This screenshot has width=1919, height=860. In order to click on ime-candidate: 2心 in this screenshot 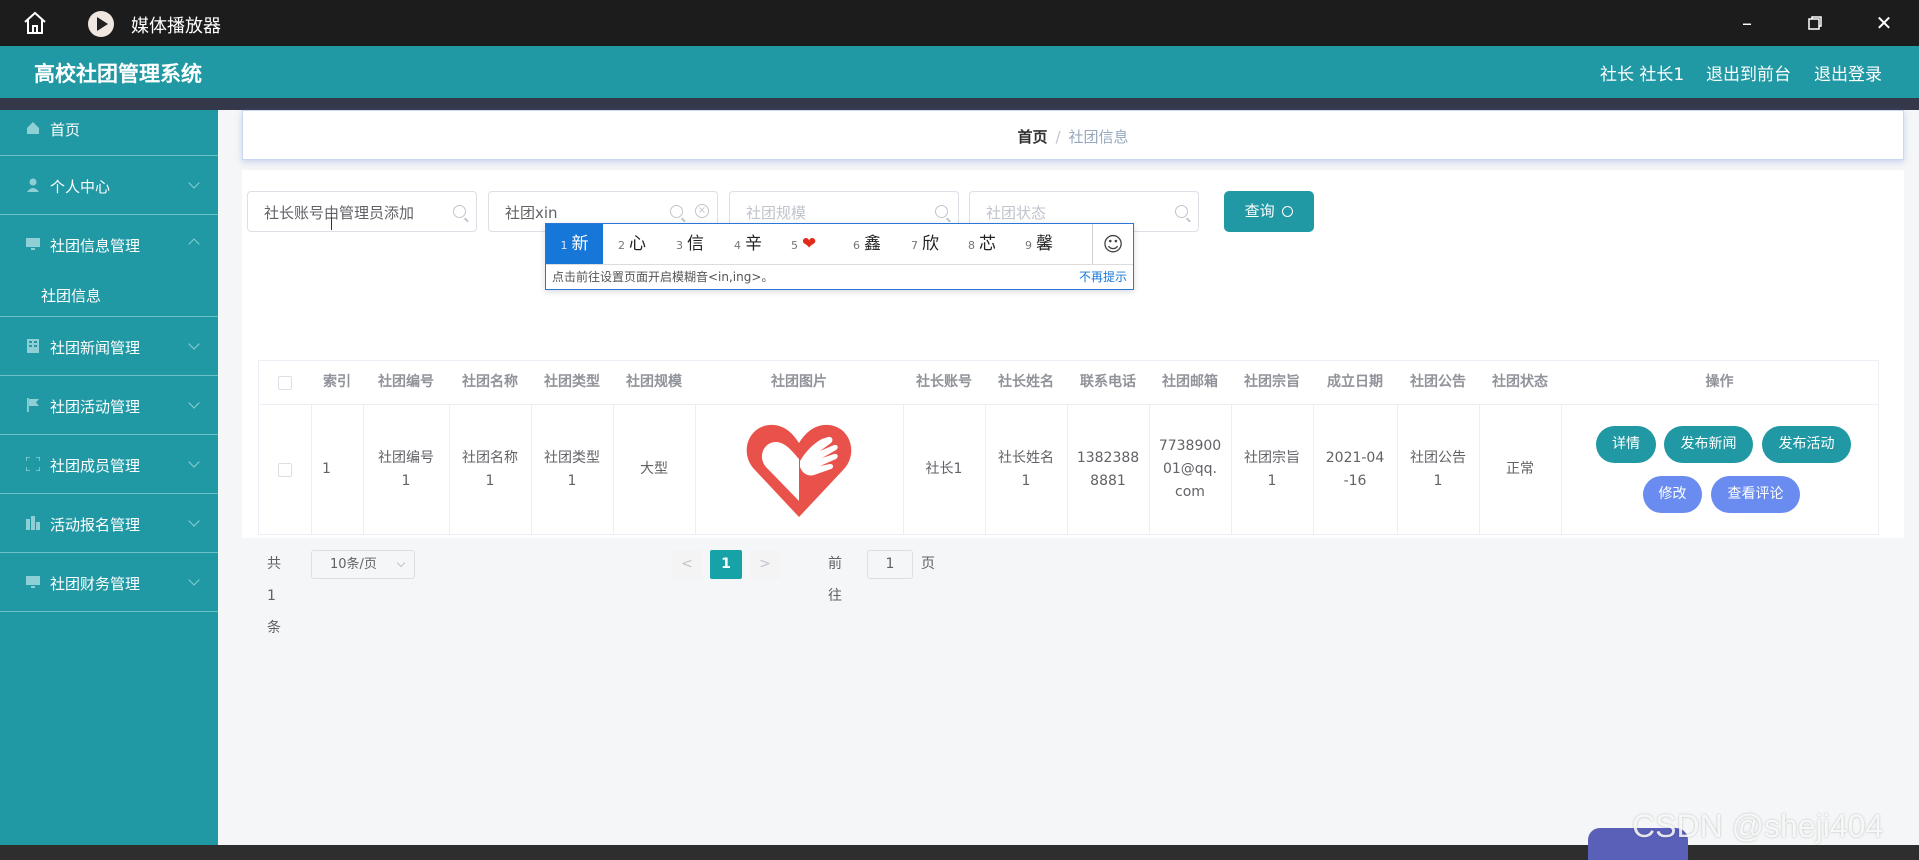, I will do `click(632, 244)`.